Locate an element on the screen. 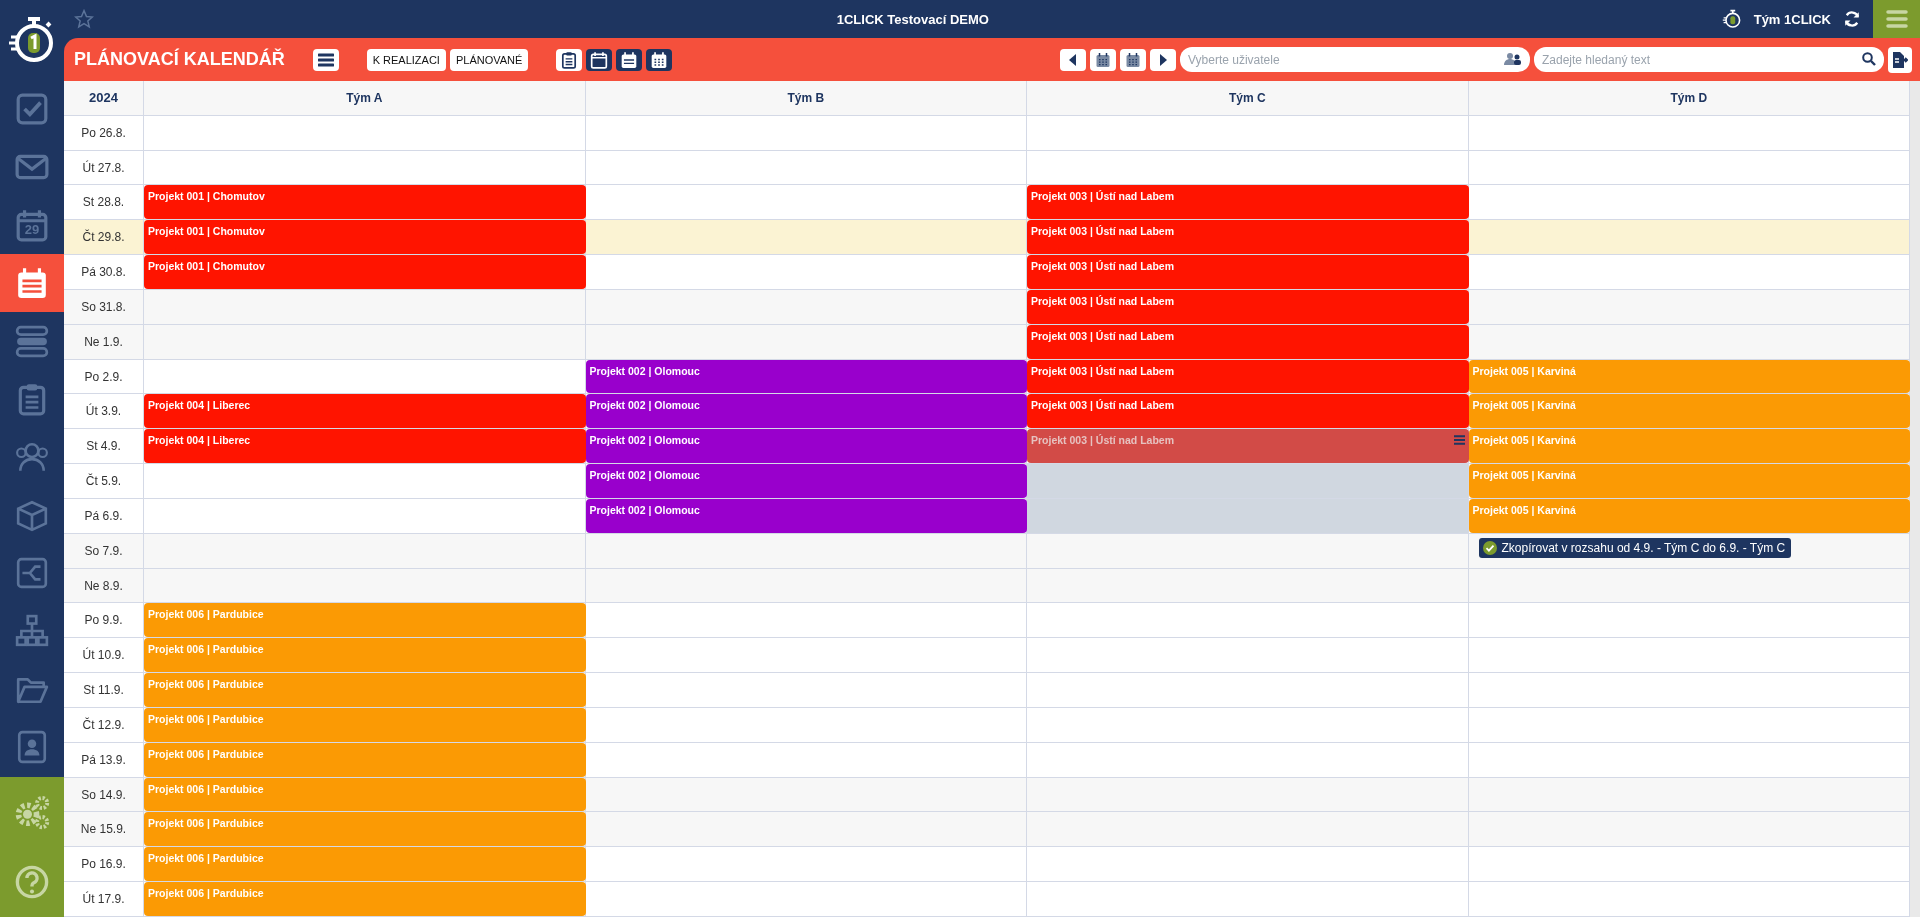 The height and width of the screenshot is (917, 1920). filter-button: K REALIZACI is located at coordinates (406, 59).